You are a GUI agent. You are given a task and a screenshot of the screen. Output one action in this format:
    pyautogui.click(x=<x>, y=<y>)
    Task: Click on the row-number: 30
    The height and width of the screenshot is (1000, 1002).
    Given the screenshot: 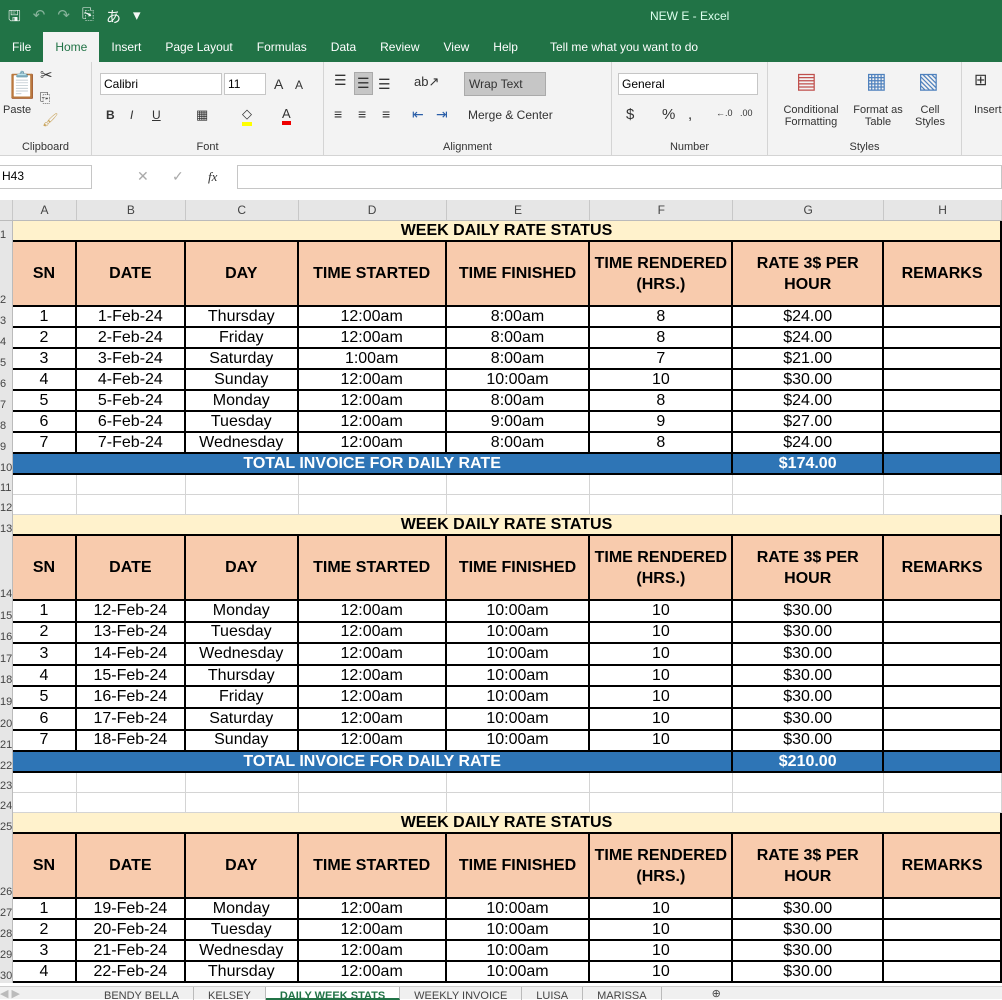 What is the action you would take?
    pyautogui.click(x=6, y=973)
    